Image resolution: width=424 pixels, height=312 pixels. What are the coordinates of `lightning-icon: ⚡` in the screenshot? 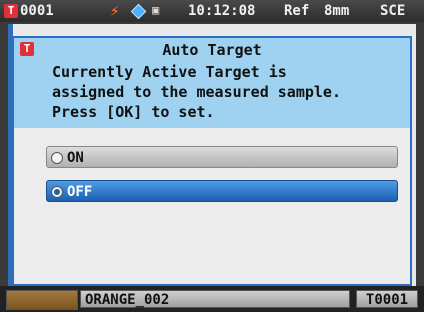 It's located at (115, 10).